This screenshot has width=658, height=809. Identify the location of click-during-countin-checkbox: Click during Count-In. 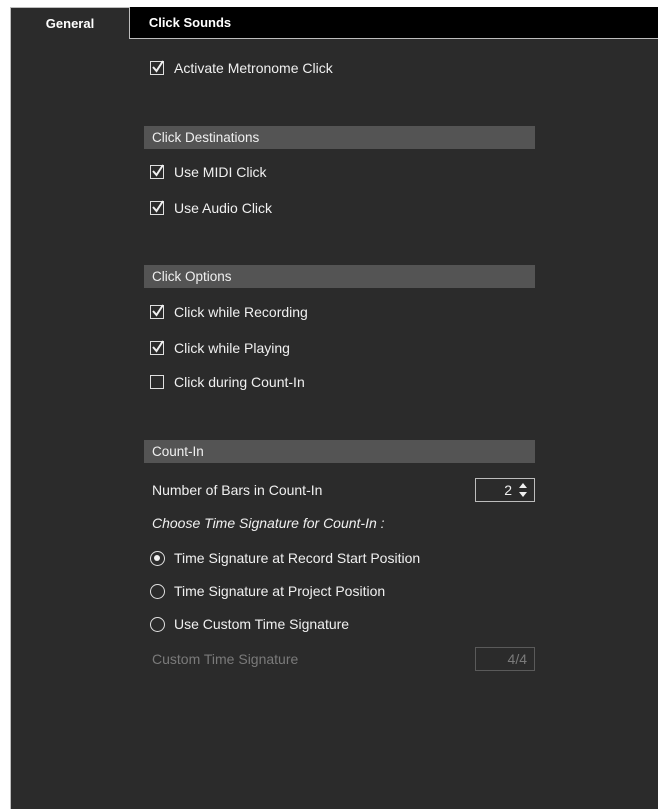
(227, 382).